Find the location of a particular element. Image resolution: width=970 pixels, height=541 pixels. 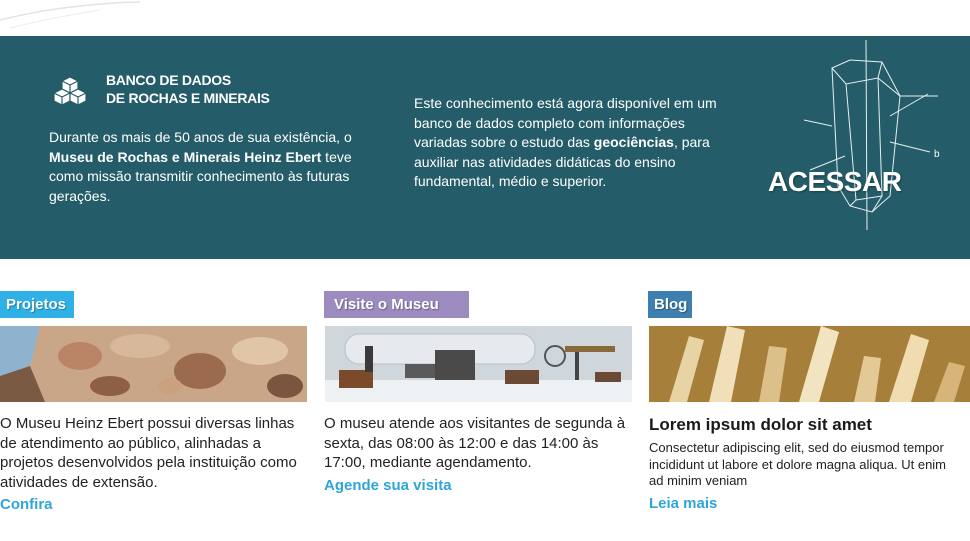

database-title: BANCO DE DADOS DE ROCHAS E MINERAIS is located at coordinates (188, 89).